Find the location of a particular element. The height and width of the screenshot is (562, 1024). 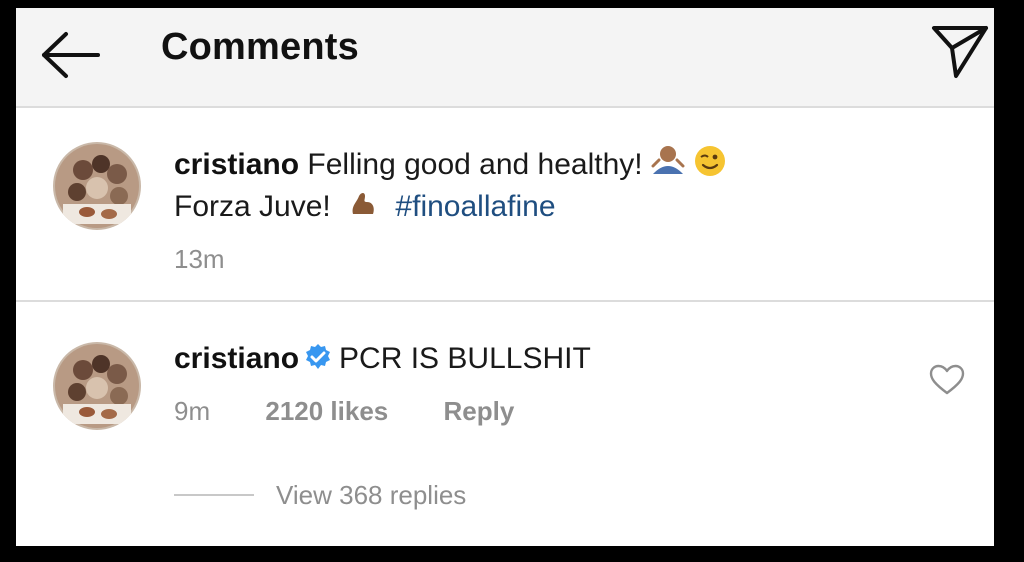

comment-timestamp: 9m is located at coordinates (192, 411).